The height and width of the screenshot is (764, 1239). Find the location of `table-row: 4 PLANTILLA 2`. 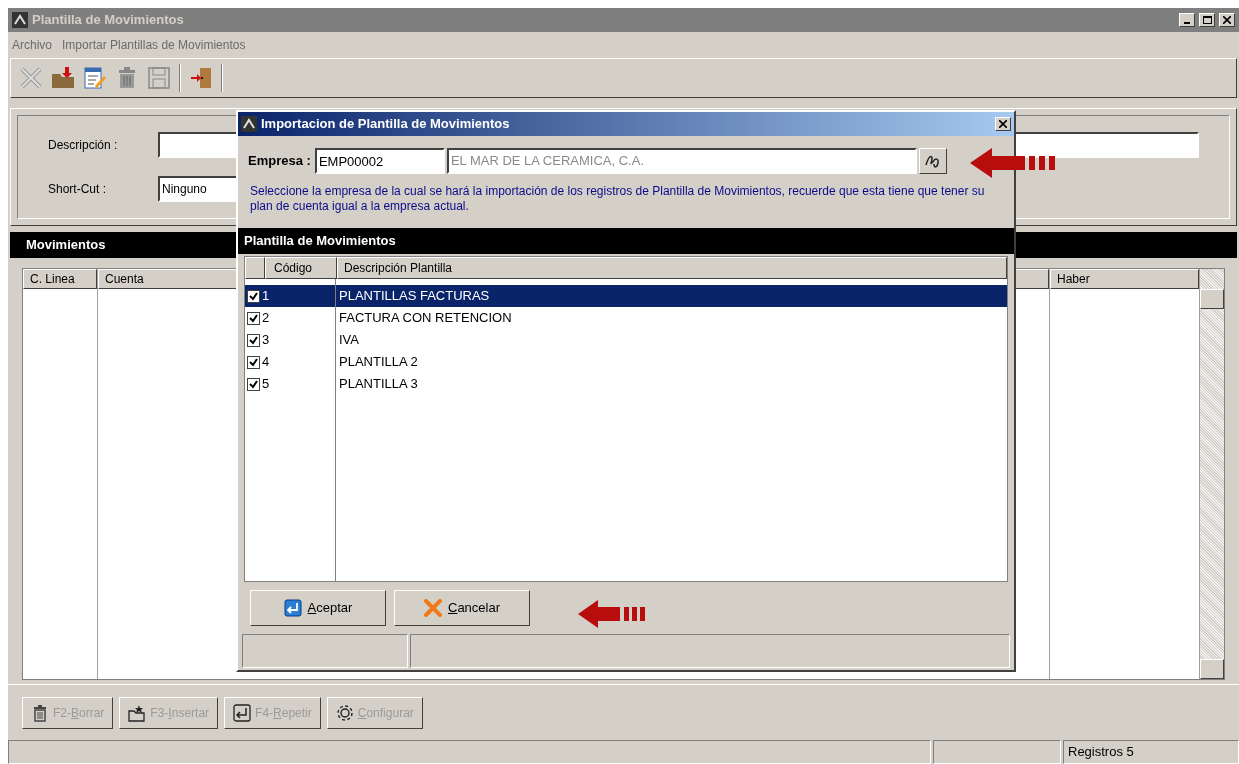

table-row: 4 PLANTILLA 2 is located at coordinates (626, 362).